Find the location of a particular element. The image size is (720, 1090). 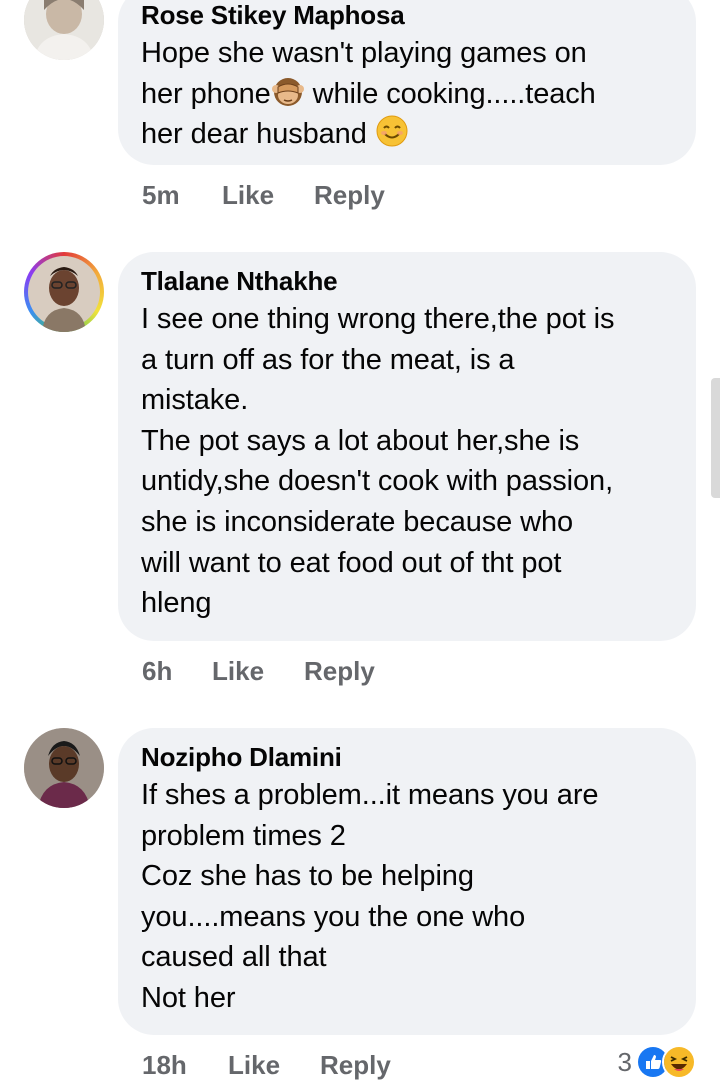

comment-author: Tlalane Nthakhe is located at coordinates (406, 281).